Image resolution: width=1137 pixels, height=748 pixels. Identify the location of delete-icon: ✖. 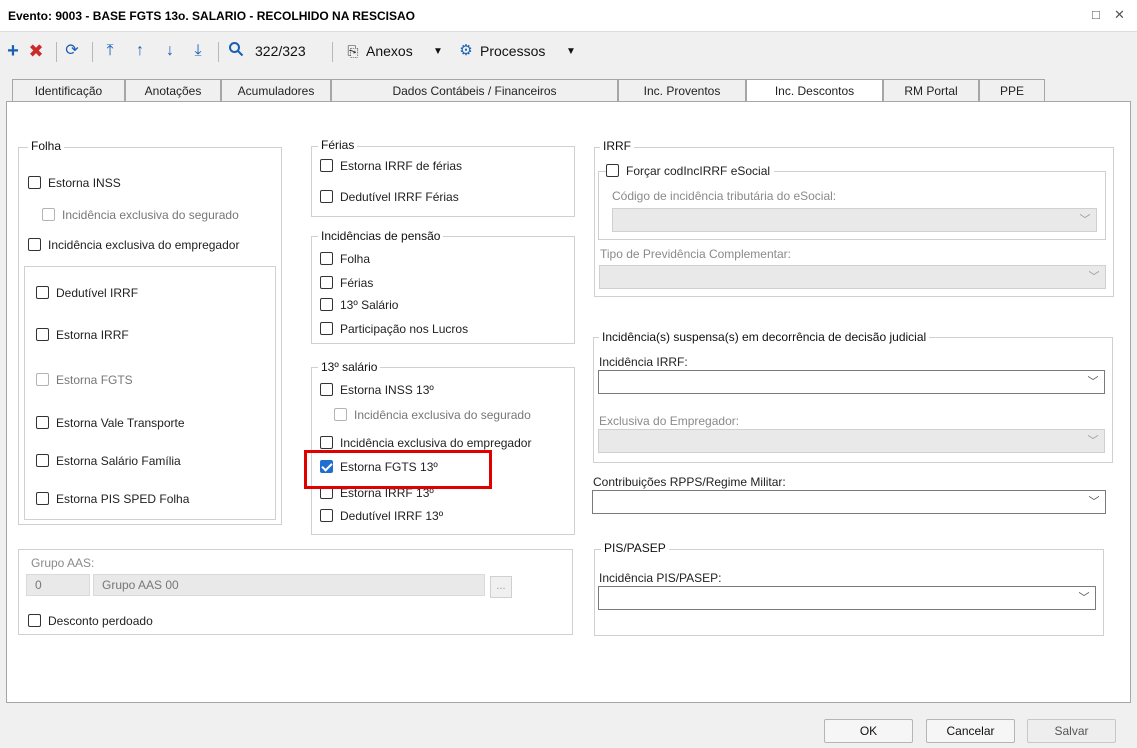
(36, 51).